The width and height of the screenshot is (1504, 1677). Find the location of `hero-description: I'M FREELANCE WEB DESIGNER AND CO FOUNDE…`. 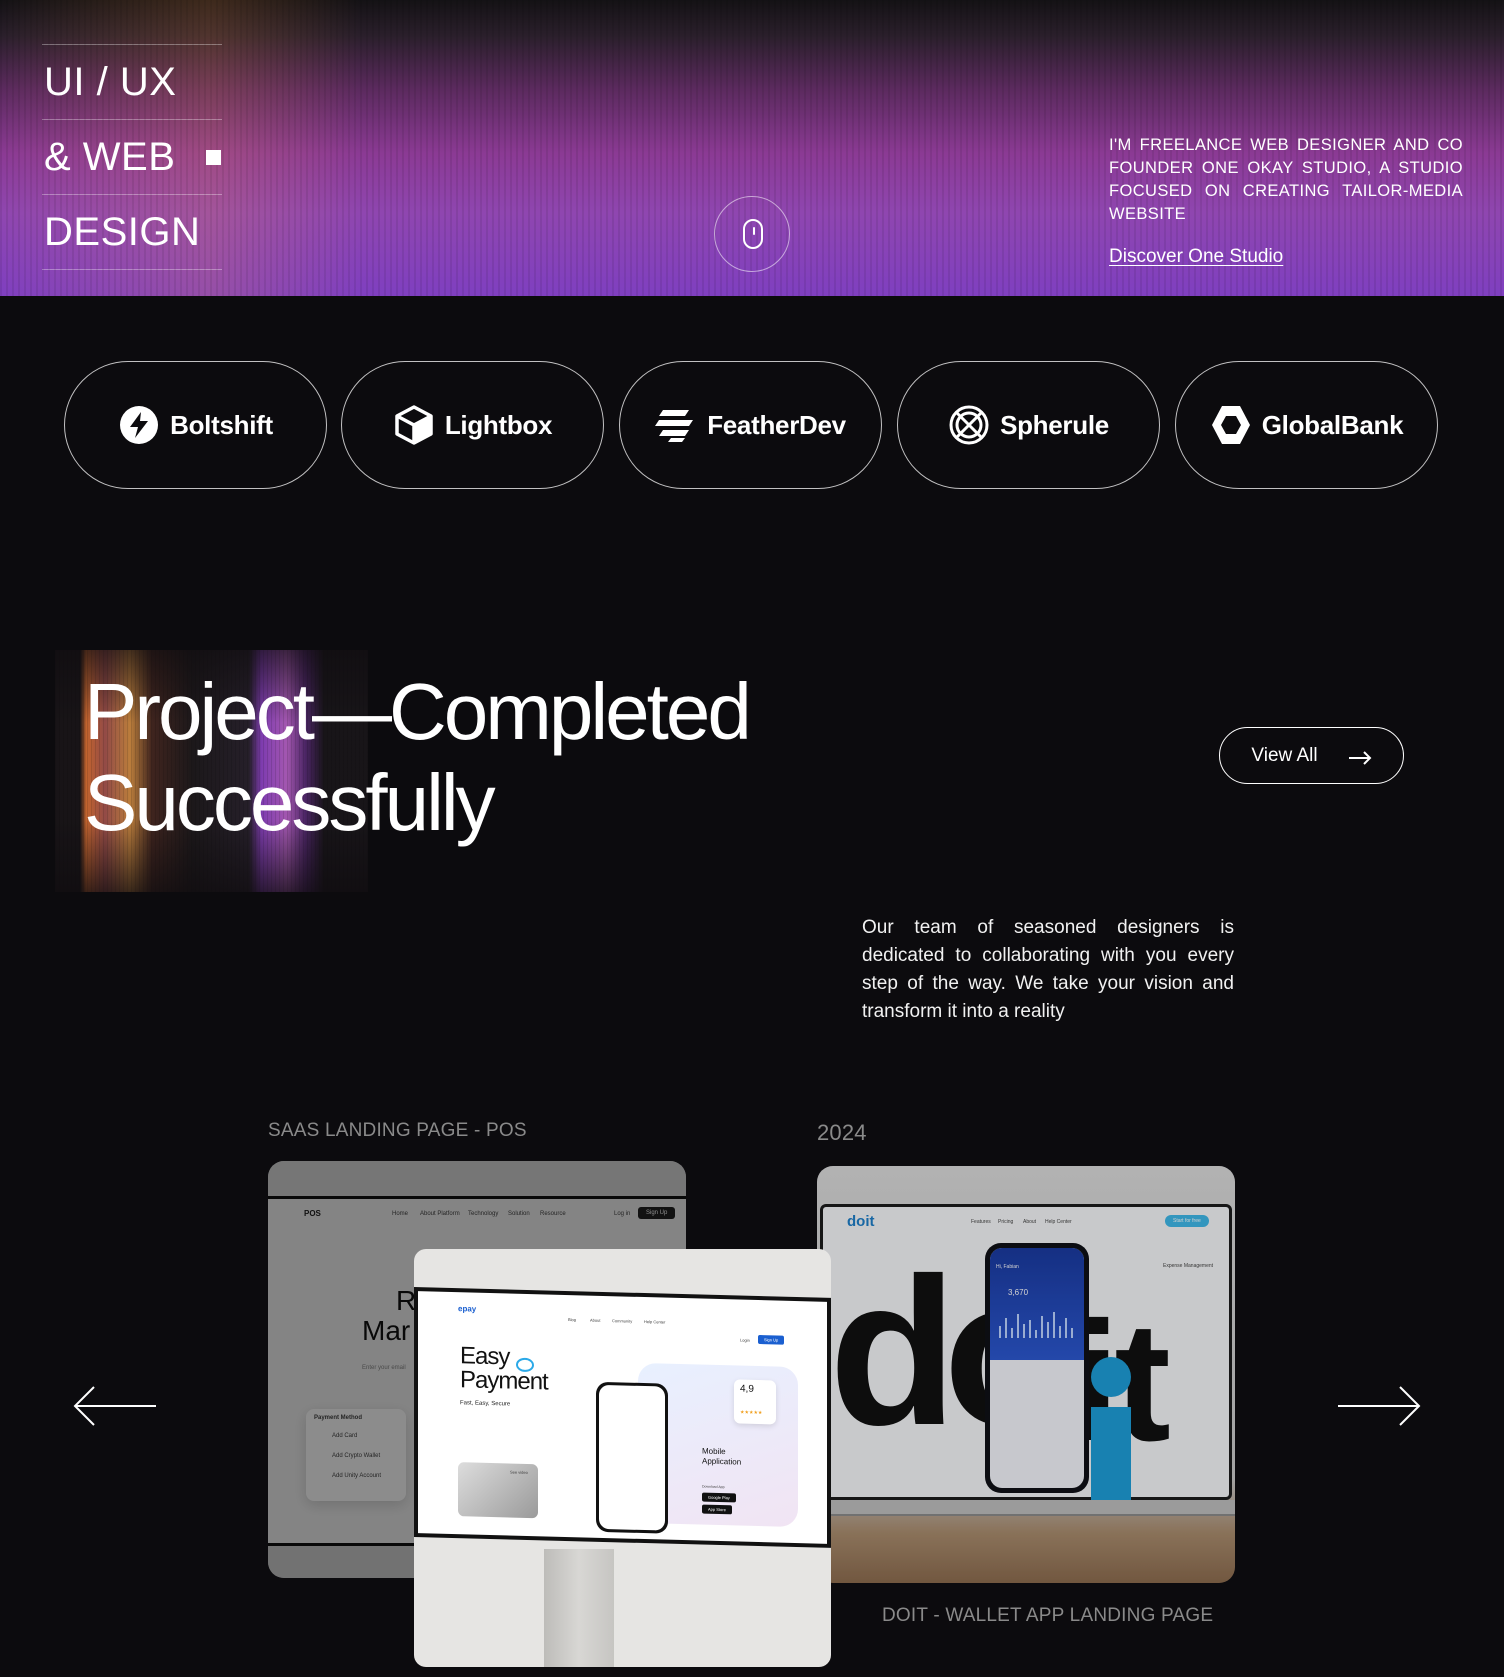

hero-description: I'M FREELANCE WEB DESIGNER AND CO FOUNDE… is located at coordinates (1286, 179).